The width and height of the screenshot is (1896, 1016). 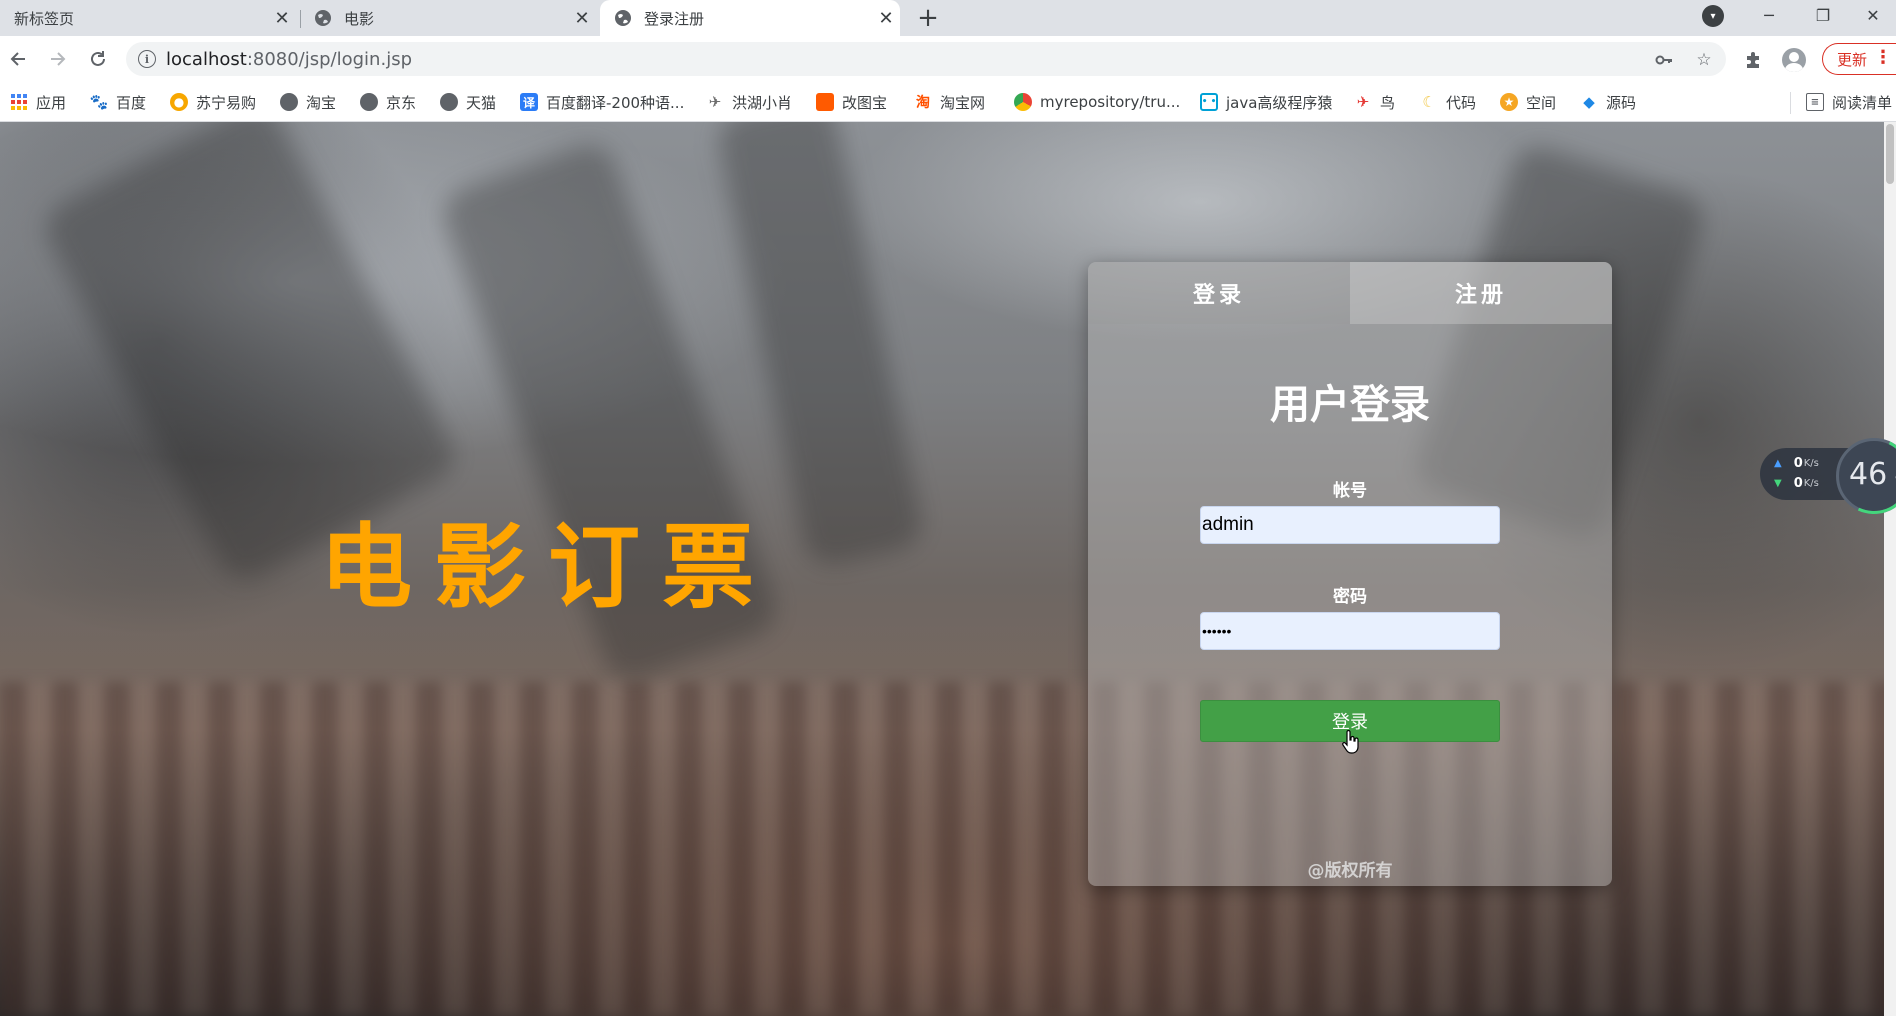 I want to click on bookmark-jd: 京东, so click(x=388, y=102).